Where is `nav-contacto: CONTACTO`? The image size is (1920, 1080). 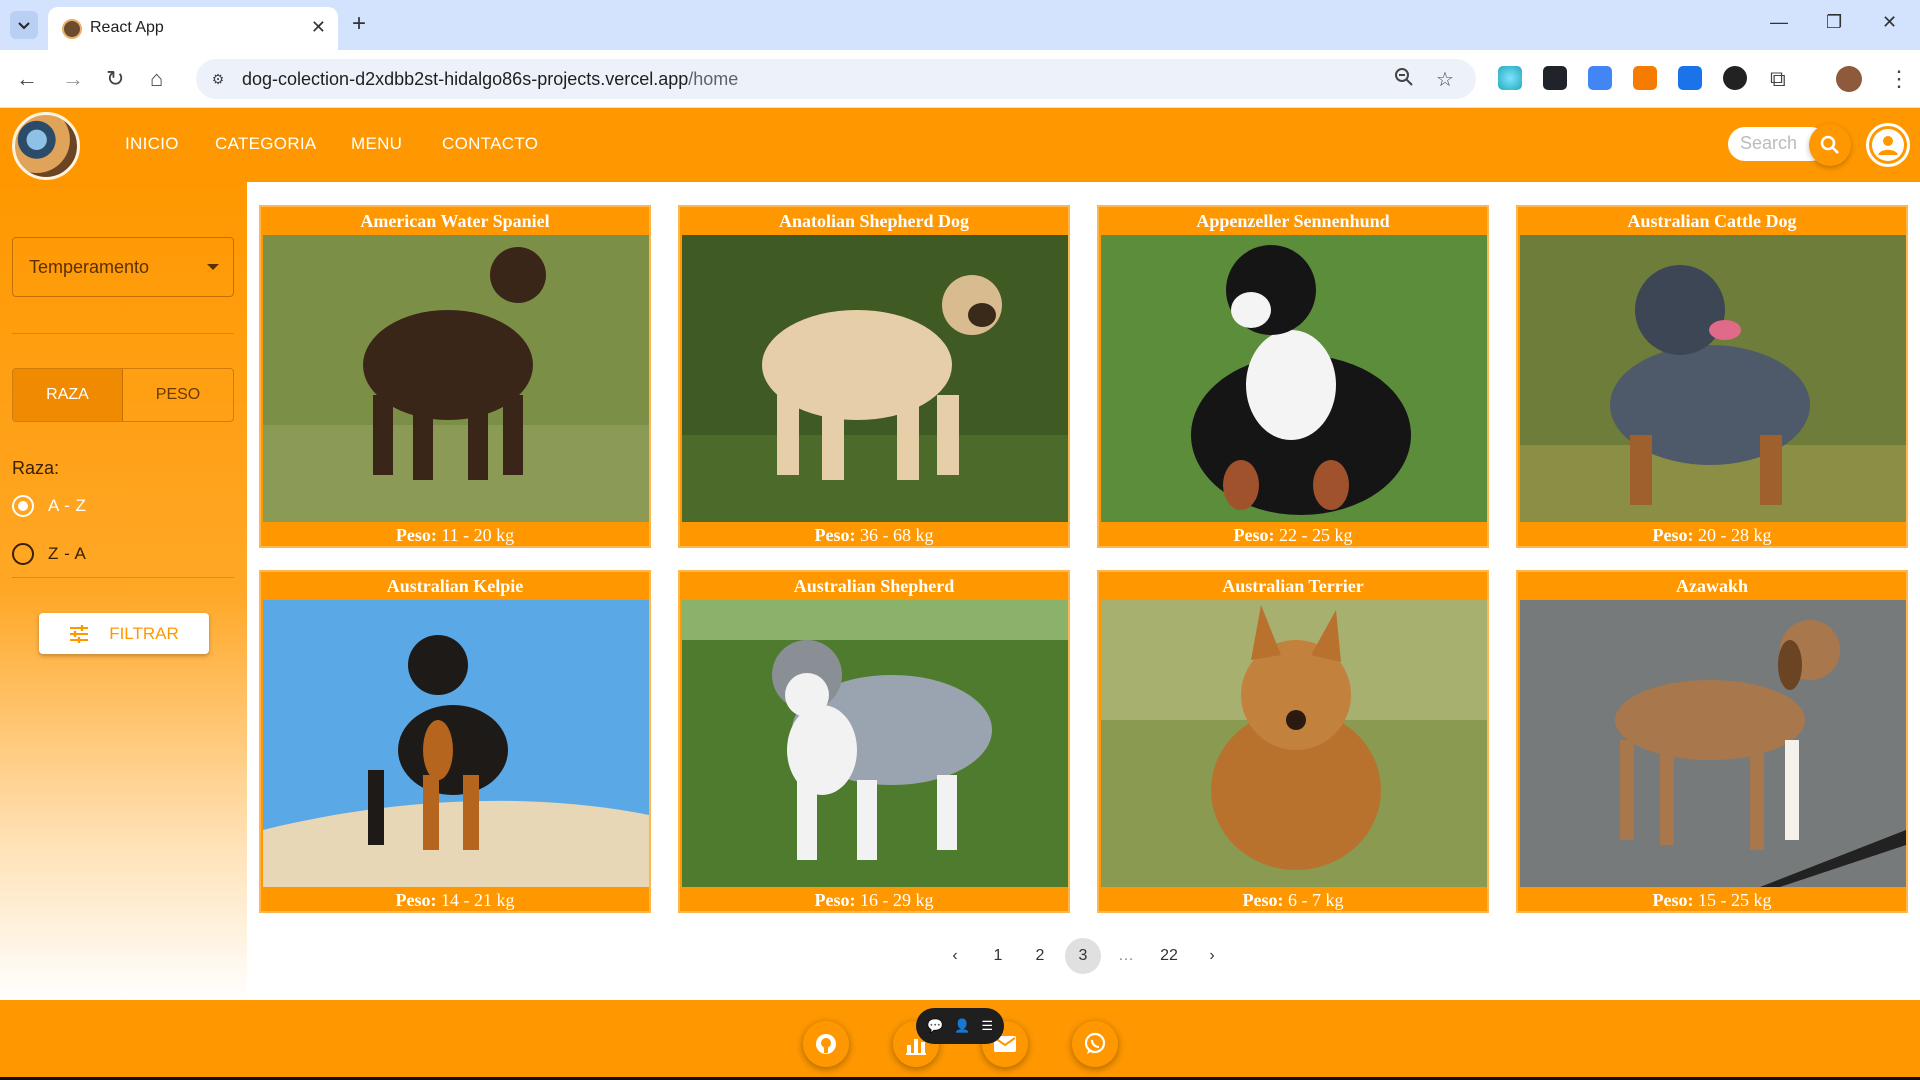 nav-contacto: CONTACTO is located at coordinates (490, 144).